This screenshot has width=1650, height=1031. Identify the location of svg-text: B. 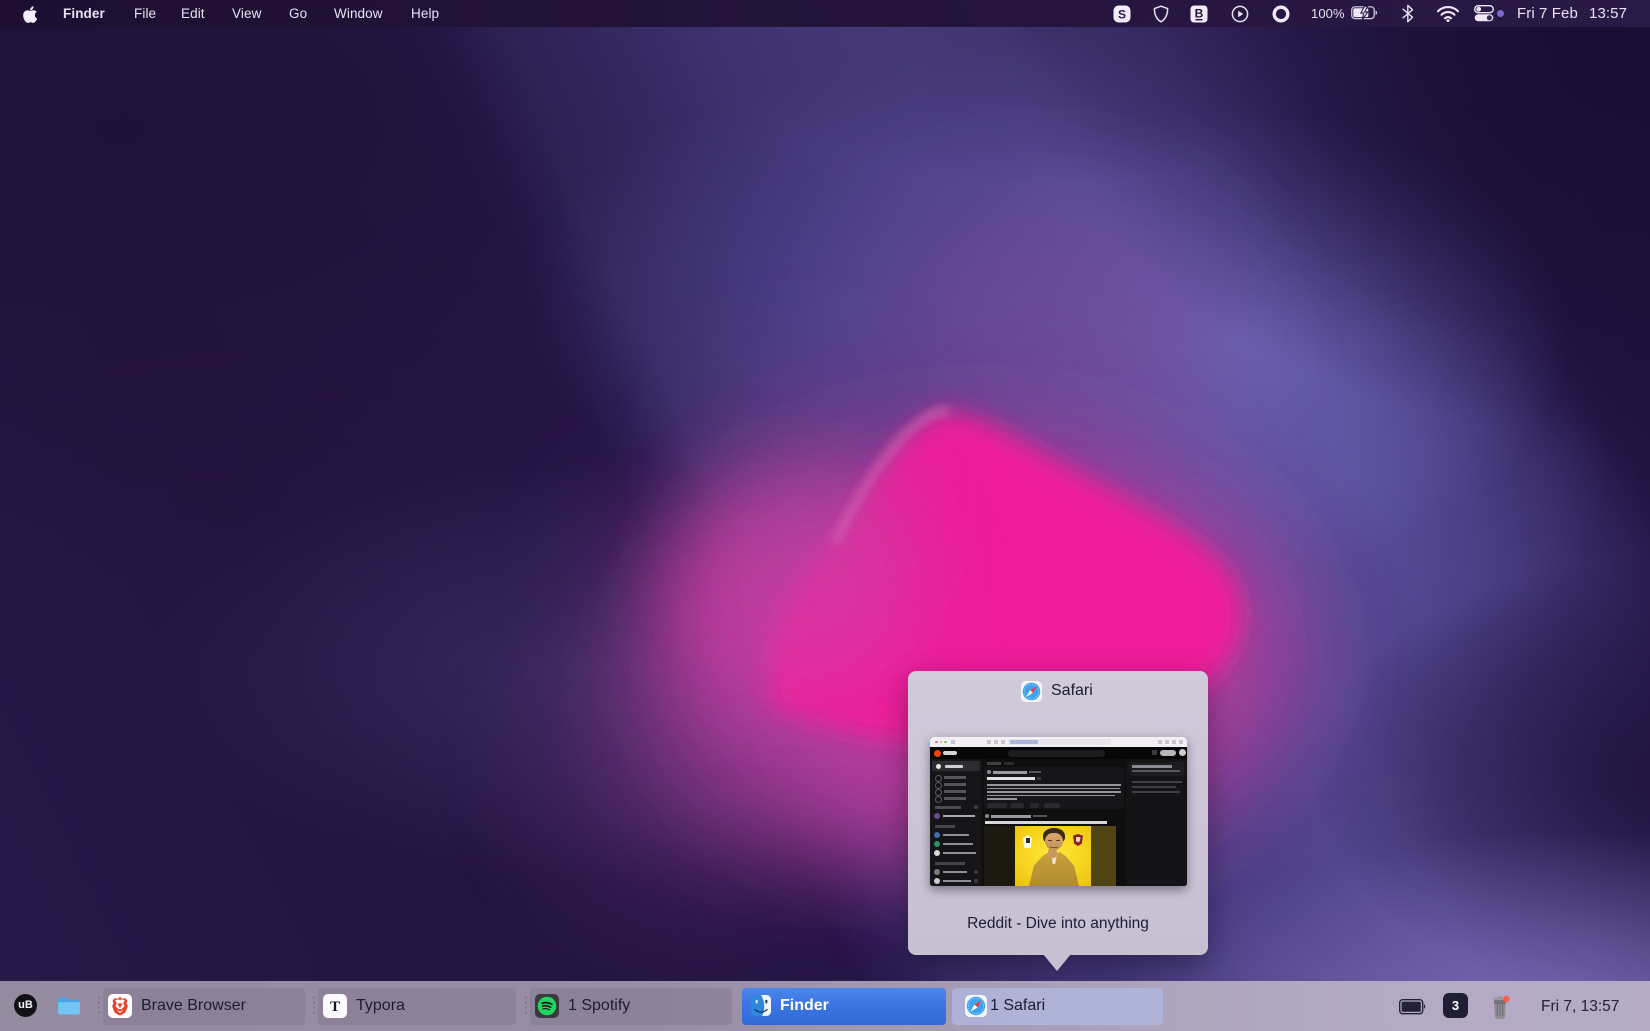
(1199, 13).